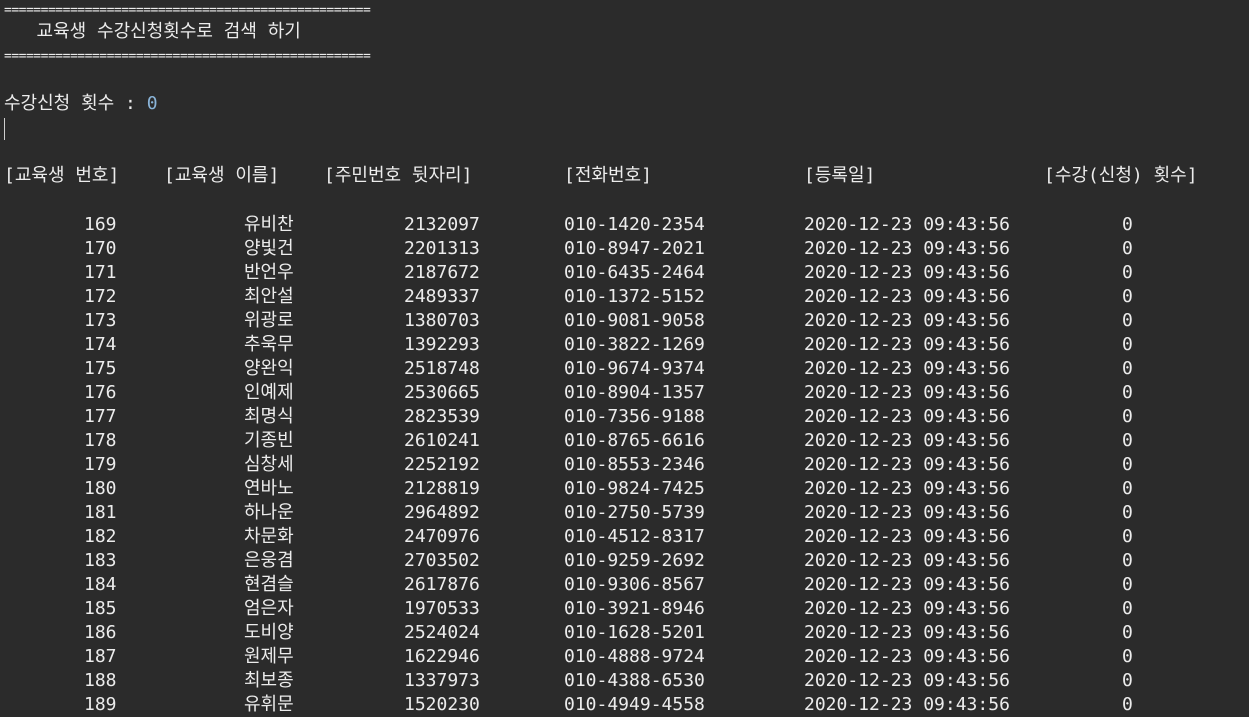 The image size is (1249, 717). What do you see at coordinates (442, 656) in the screenshot?
I see `cell-ssn-back: 1622946` at bounding box center [442, 656].